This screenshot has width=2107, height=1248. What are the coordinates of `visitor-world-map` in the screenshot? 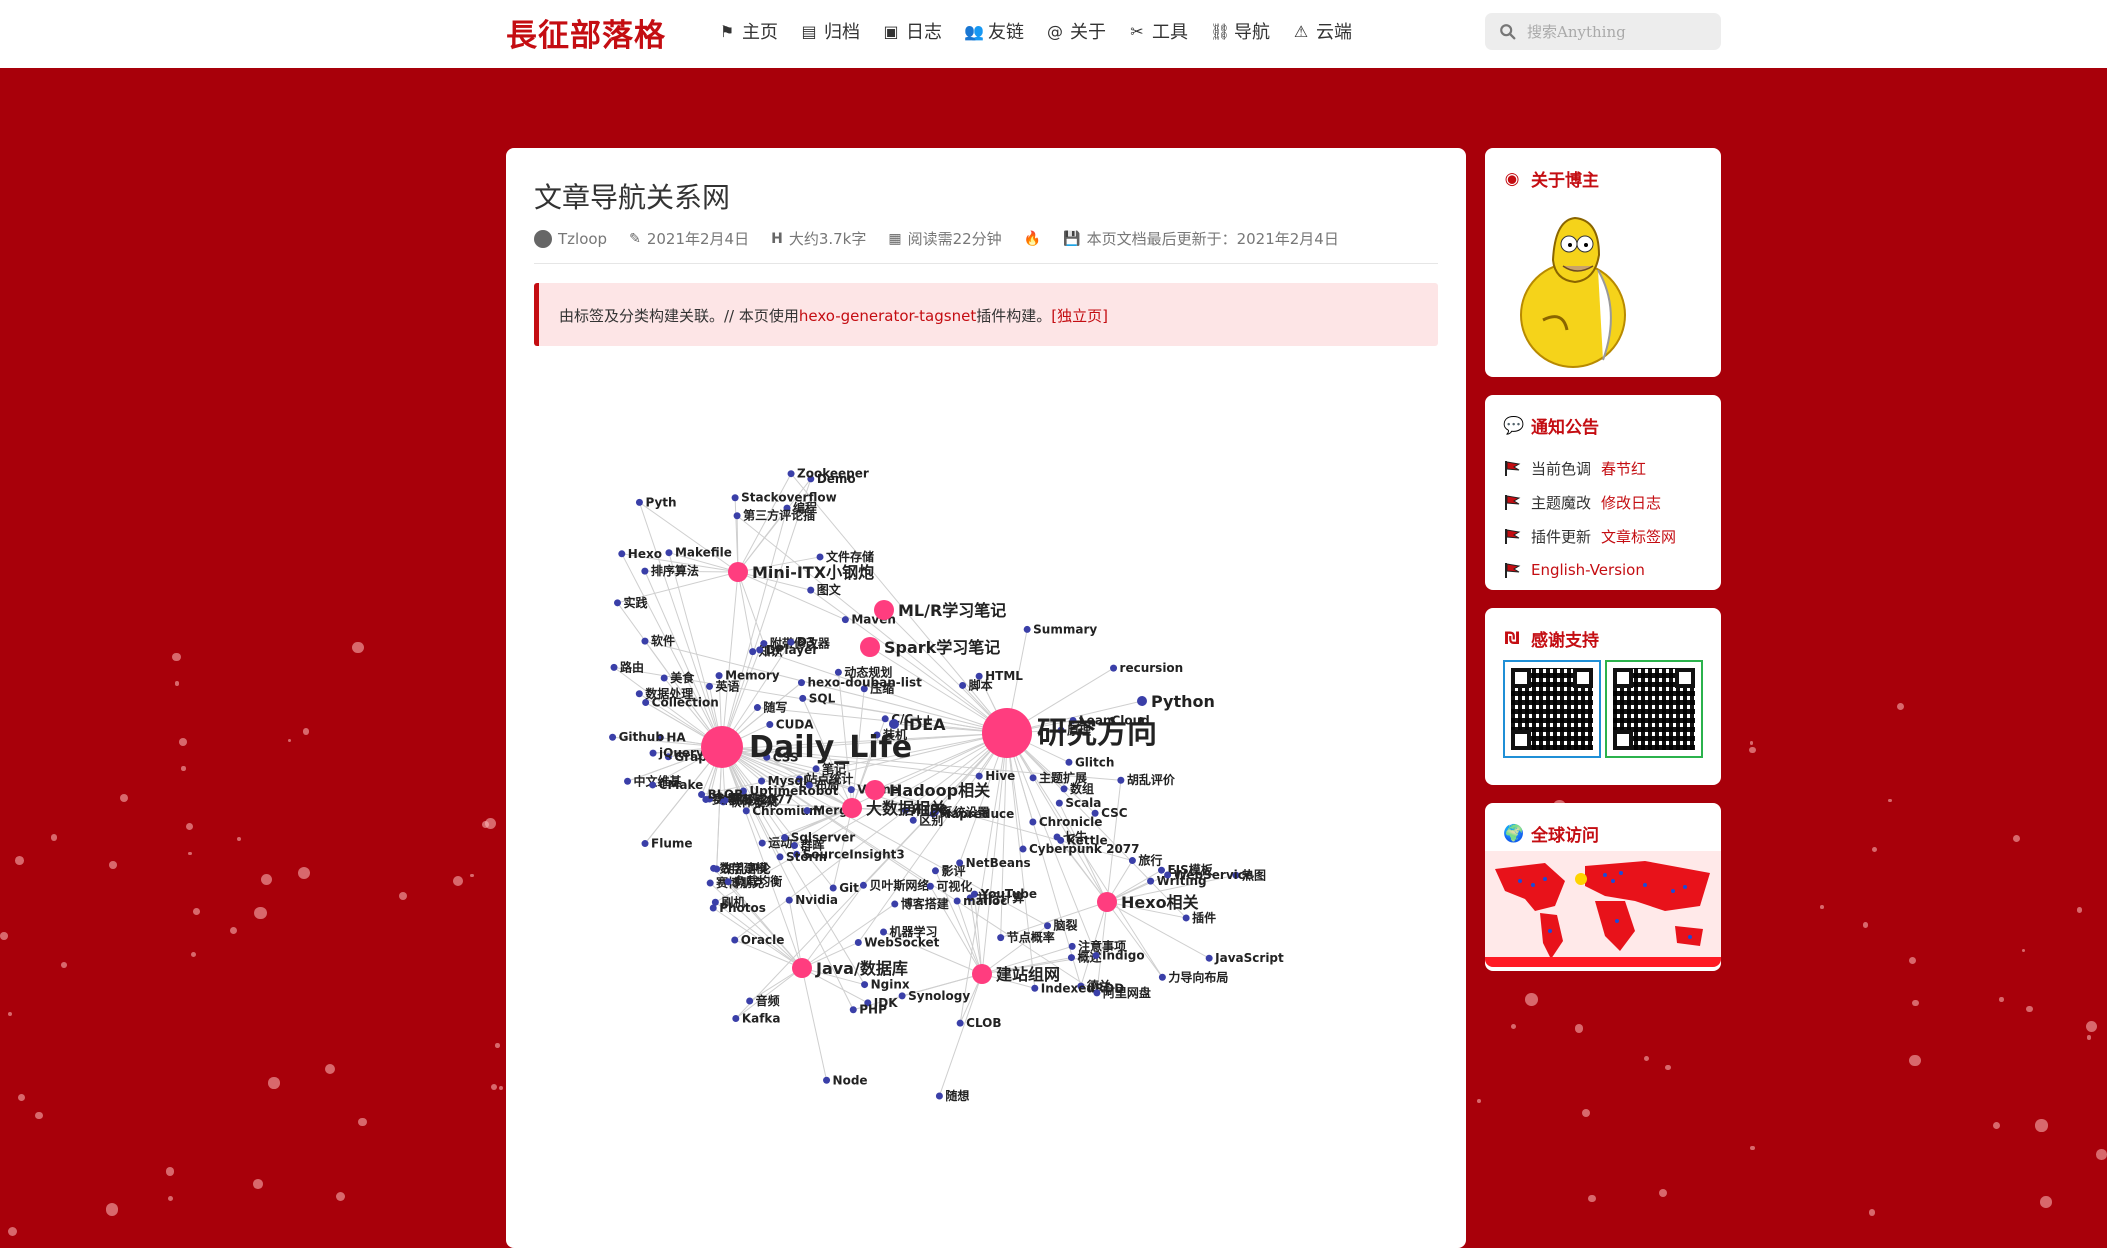 It's located at (1603, 909).